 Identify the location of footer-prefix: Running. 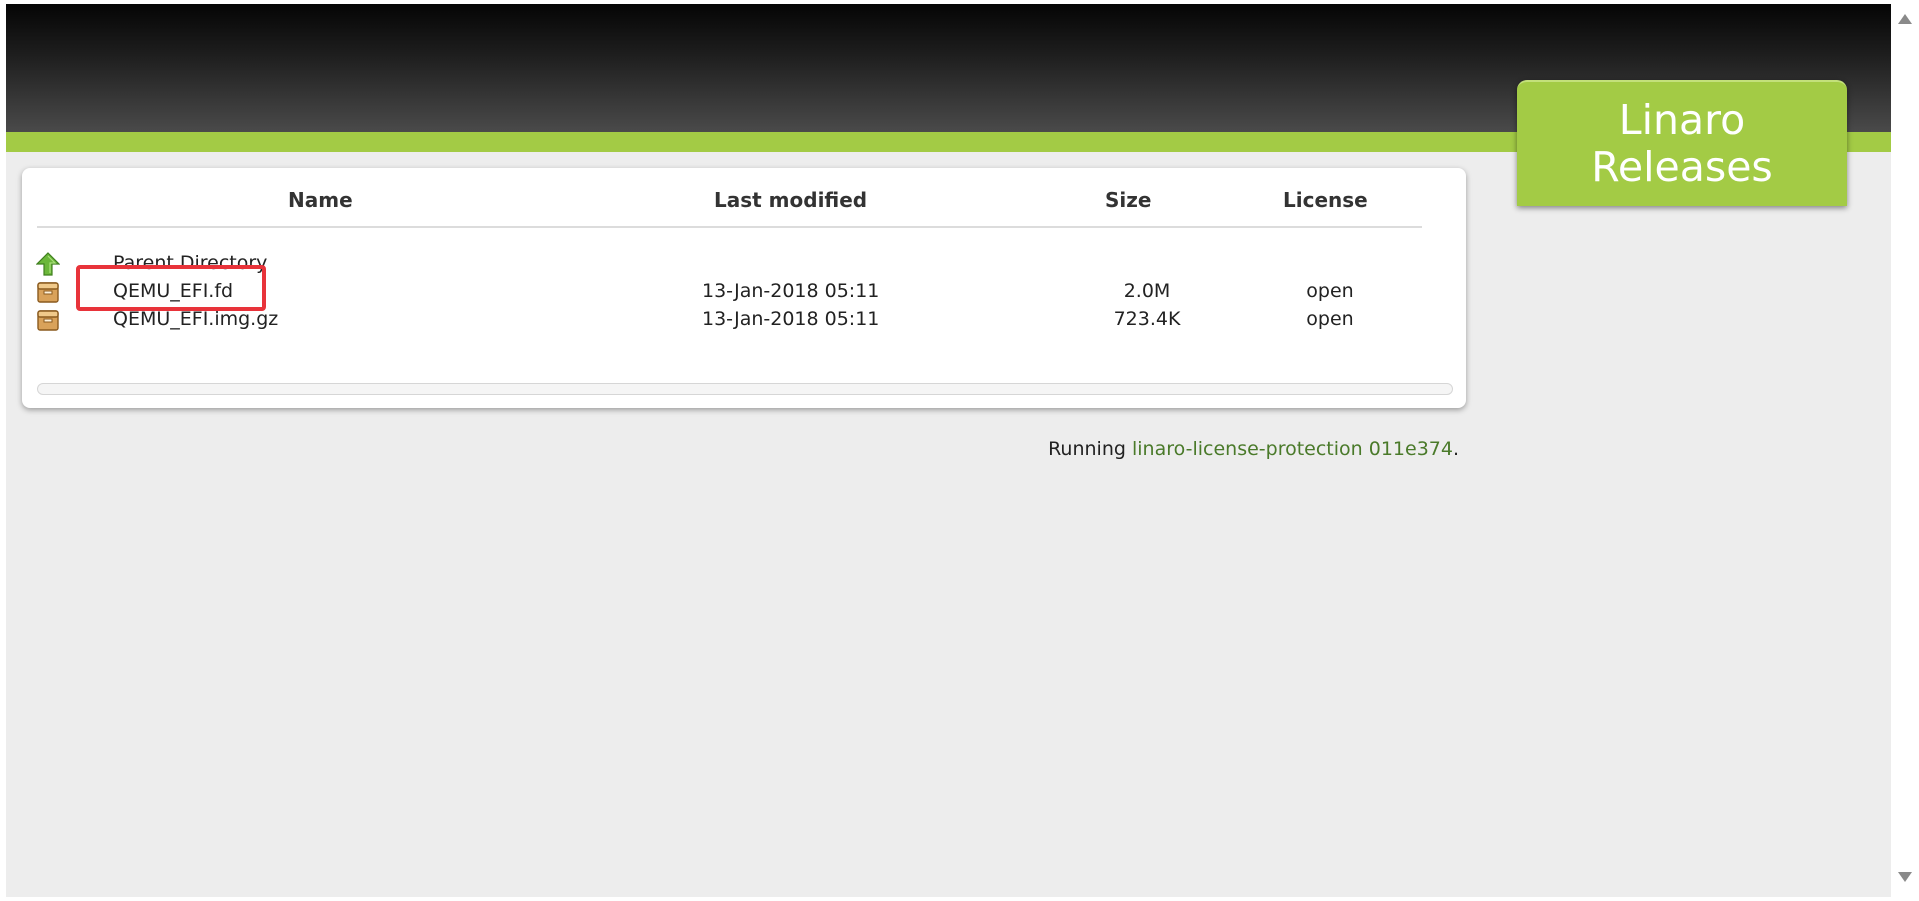
(1090, 449).